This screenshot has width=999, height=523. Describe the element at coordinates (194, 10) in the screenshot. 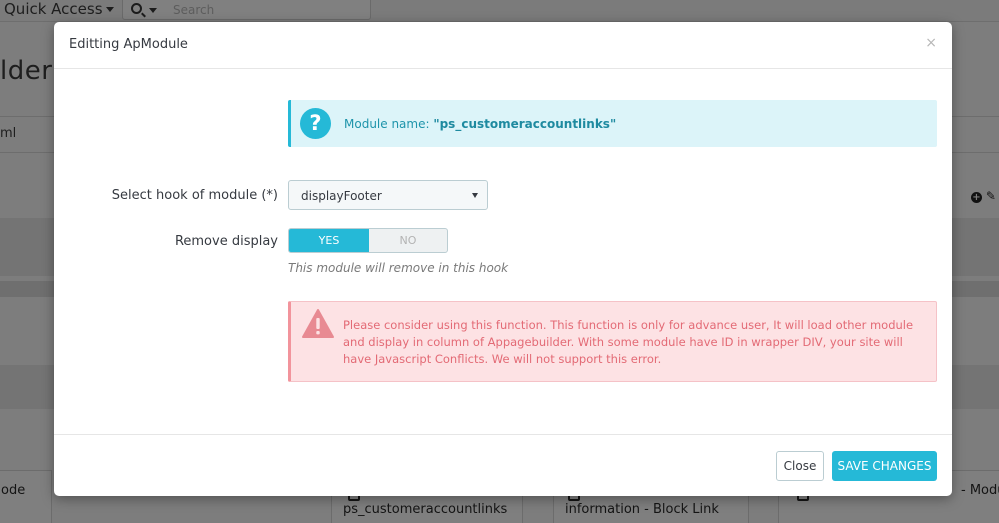

I see `search-placeholder: Search` at that location.